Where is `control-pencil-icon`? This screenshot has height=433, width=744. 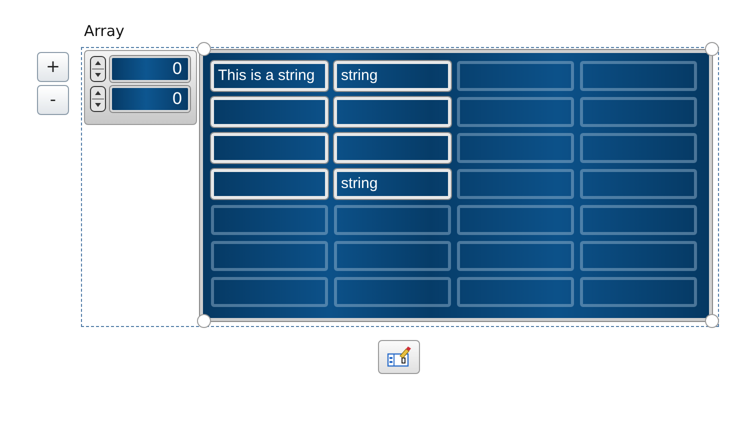
control-pencil-icon is located at coordinates (399, 357).